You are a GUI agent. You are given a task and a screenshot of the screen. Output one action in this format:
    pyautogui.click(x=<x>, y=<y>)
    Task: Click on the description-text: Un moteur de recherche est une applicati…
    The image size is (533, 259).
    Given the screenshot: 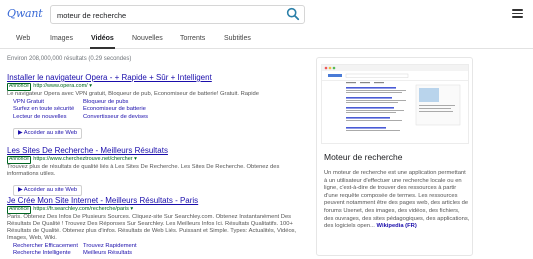 What is the action you would take?
    pyautogui.click(x=397, y=200)
    